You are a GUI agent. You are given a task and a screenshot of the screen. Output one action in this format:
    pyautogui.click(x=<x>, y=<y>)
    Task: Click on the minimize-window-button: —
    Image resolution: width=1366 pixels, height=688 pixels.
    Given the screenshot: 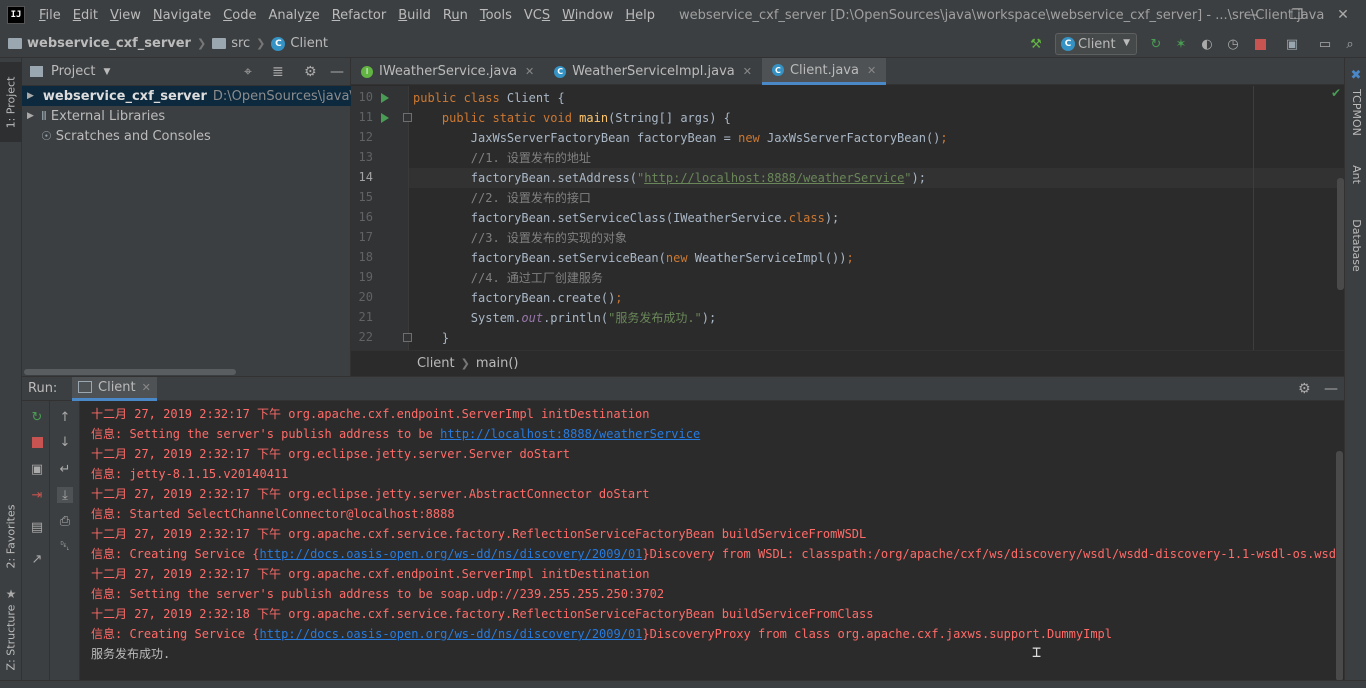 What is the action you would take?
    pyautogui.click(x=1251, y=15)
    